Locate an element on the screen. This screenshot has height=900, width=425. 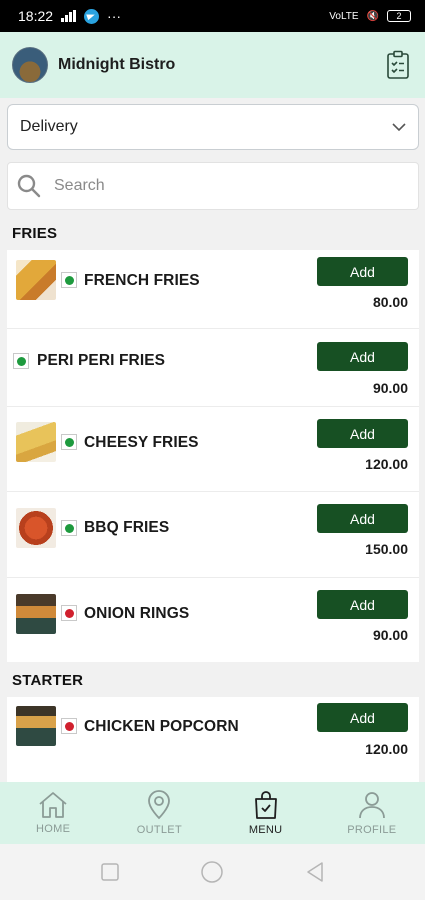
menu-item: PERI PERI FRIES Add 90.00 is located at coordinates (213, 368).